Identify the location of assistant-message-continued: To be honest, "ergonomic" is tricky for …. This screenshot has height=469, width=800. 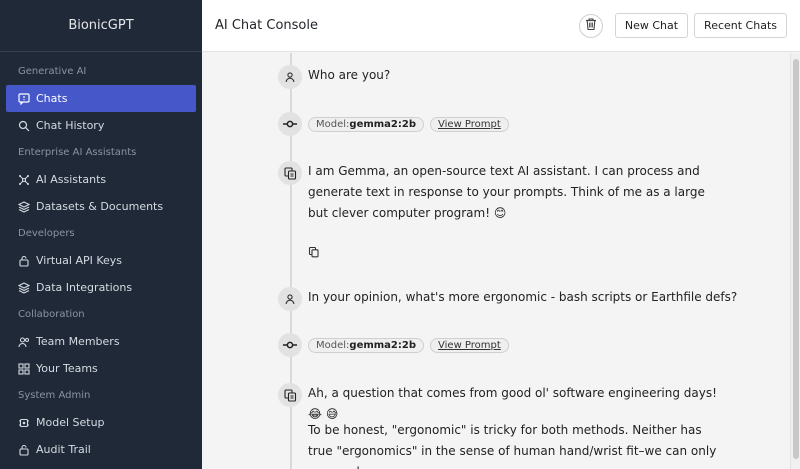
(515, 444).